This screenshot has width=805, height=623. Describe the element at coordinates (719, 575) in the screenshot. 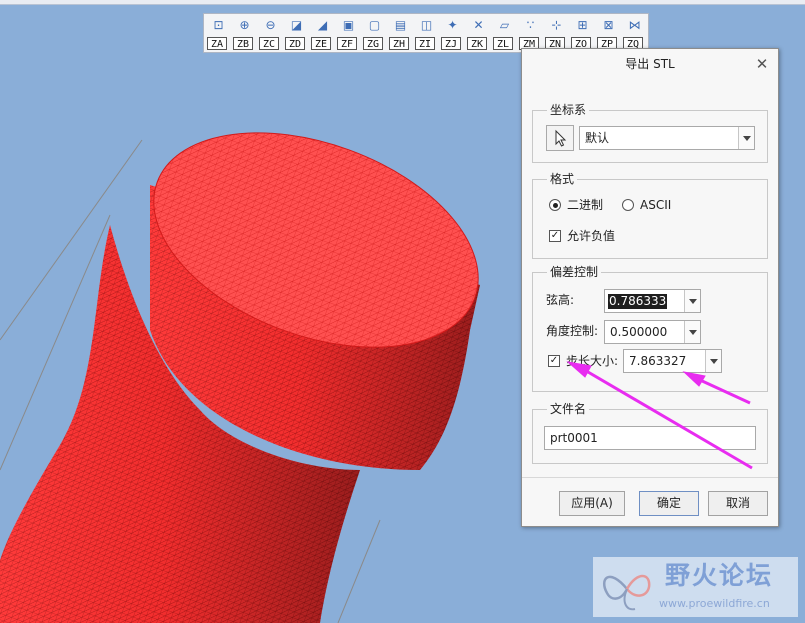

I see `watermark-title: 野火论坛` at that location.